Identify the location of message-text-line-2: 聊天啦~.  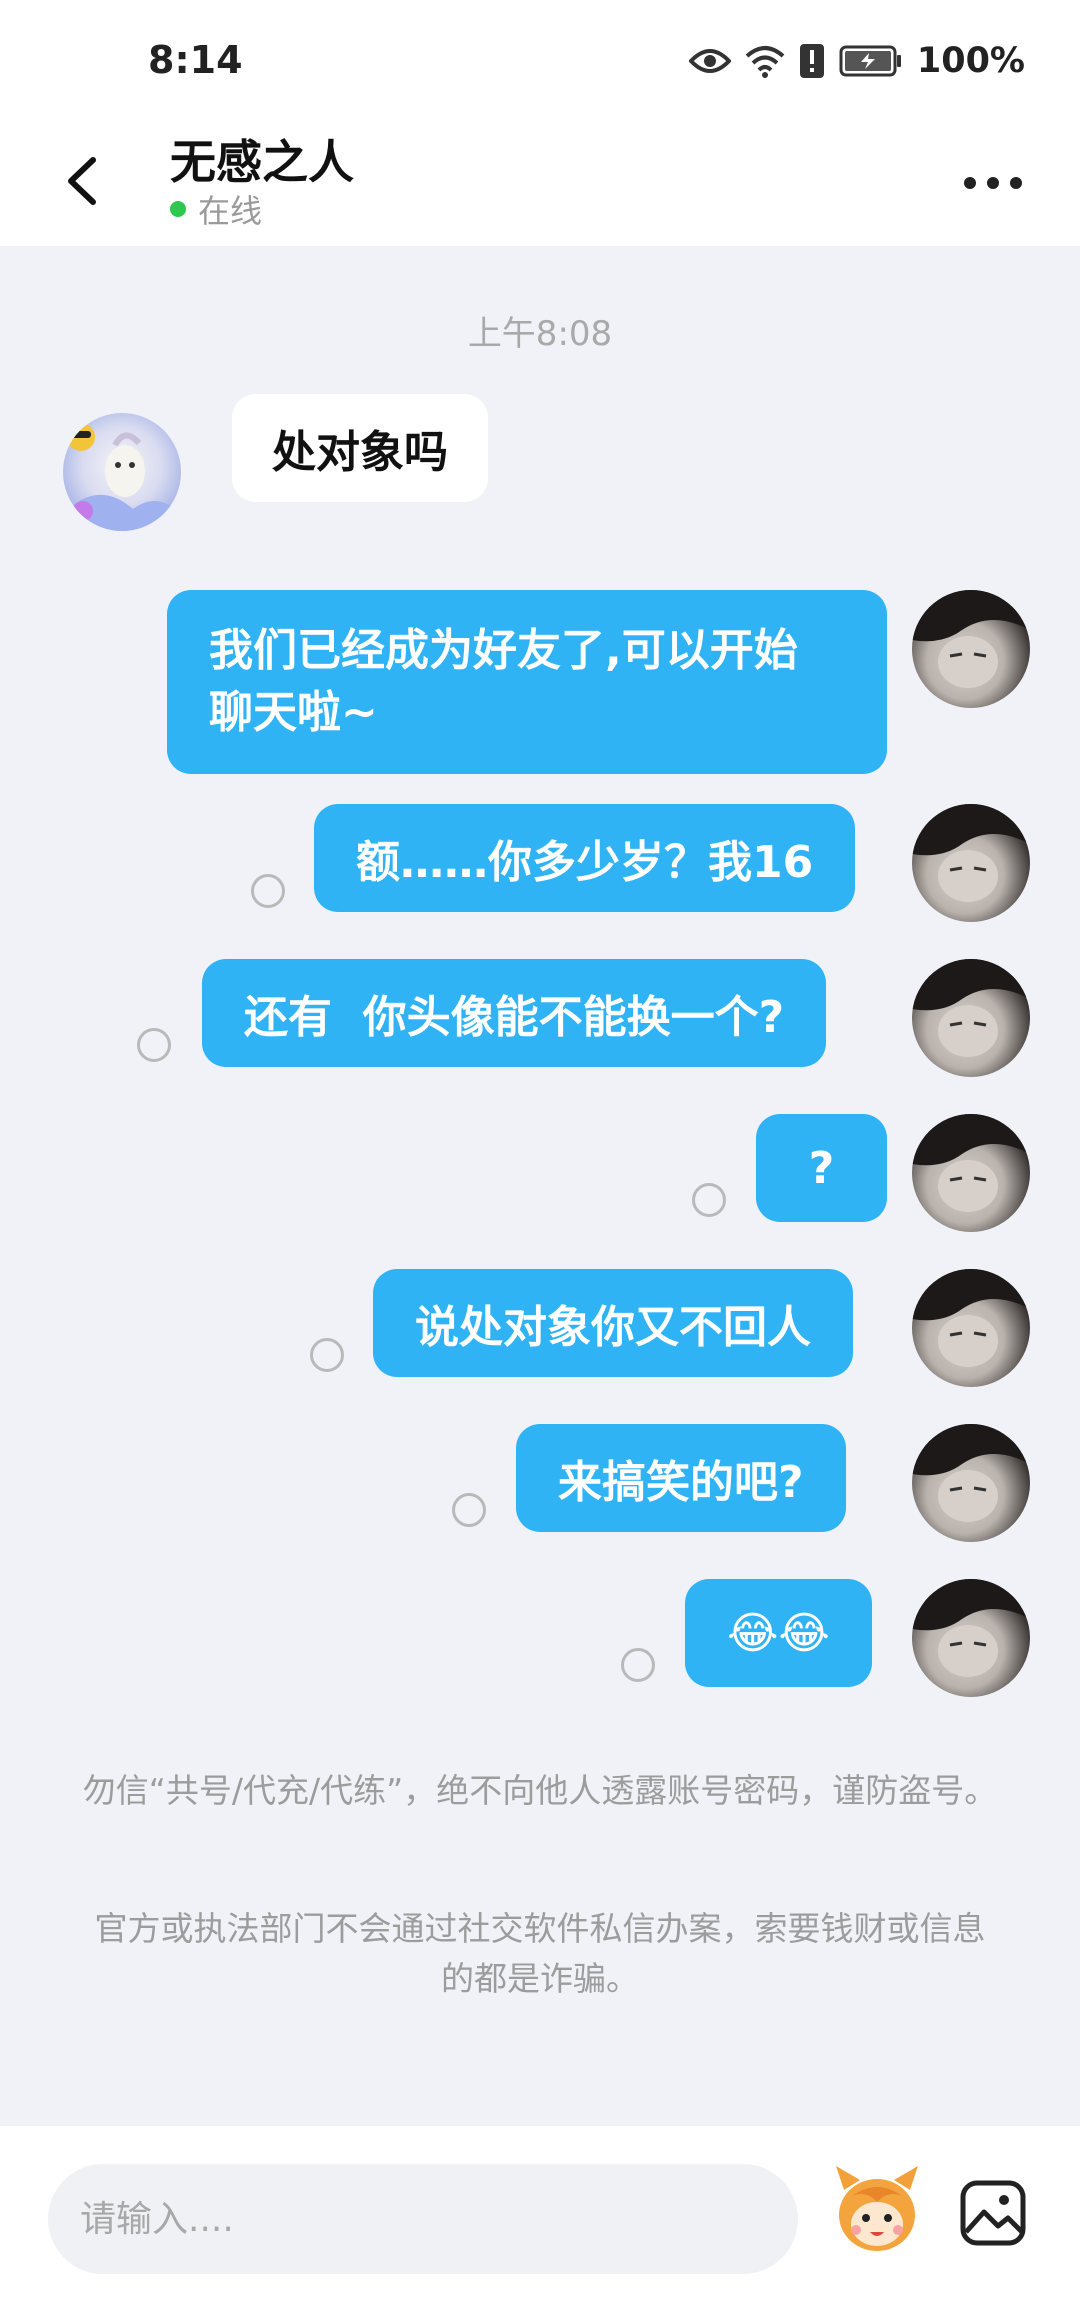
(293, 712).